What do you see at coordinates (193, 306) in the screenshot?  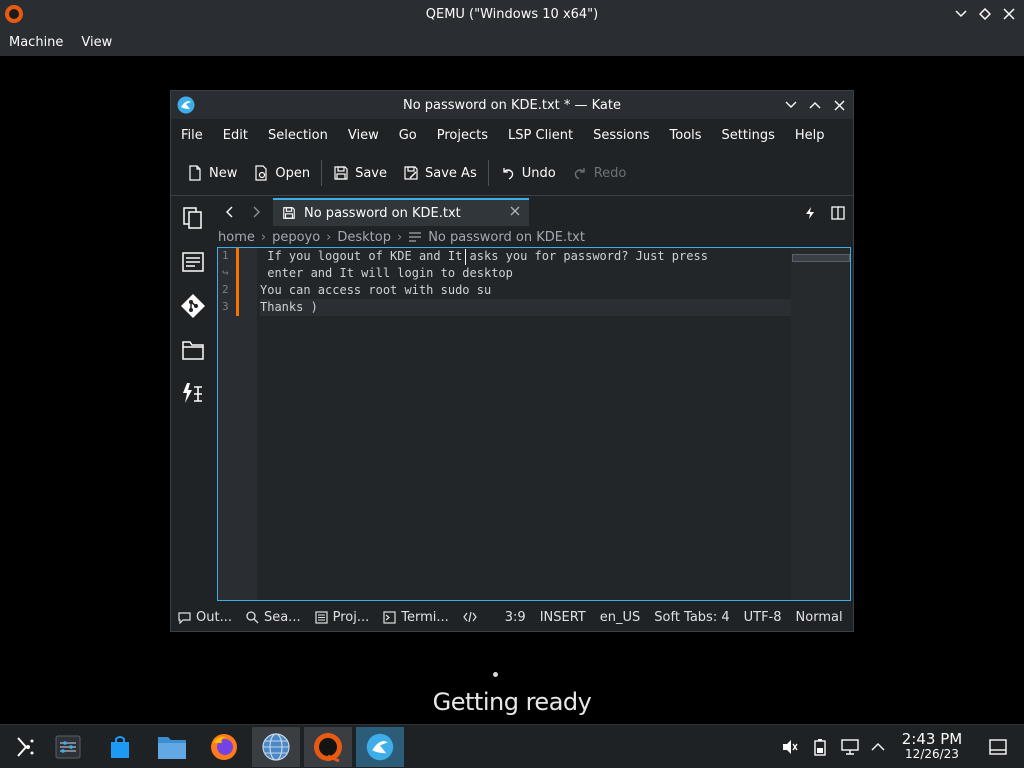 I see `git-panel-icon` at bounding box center [193, 306].